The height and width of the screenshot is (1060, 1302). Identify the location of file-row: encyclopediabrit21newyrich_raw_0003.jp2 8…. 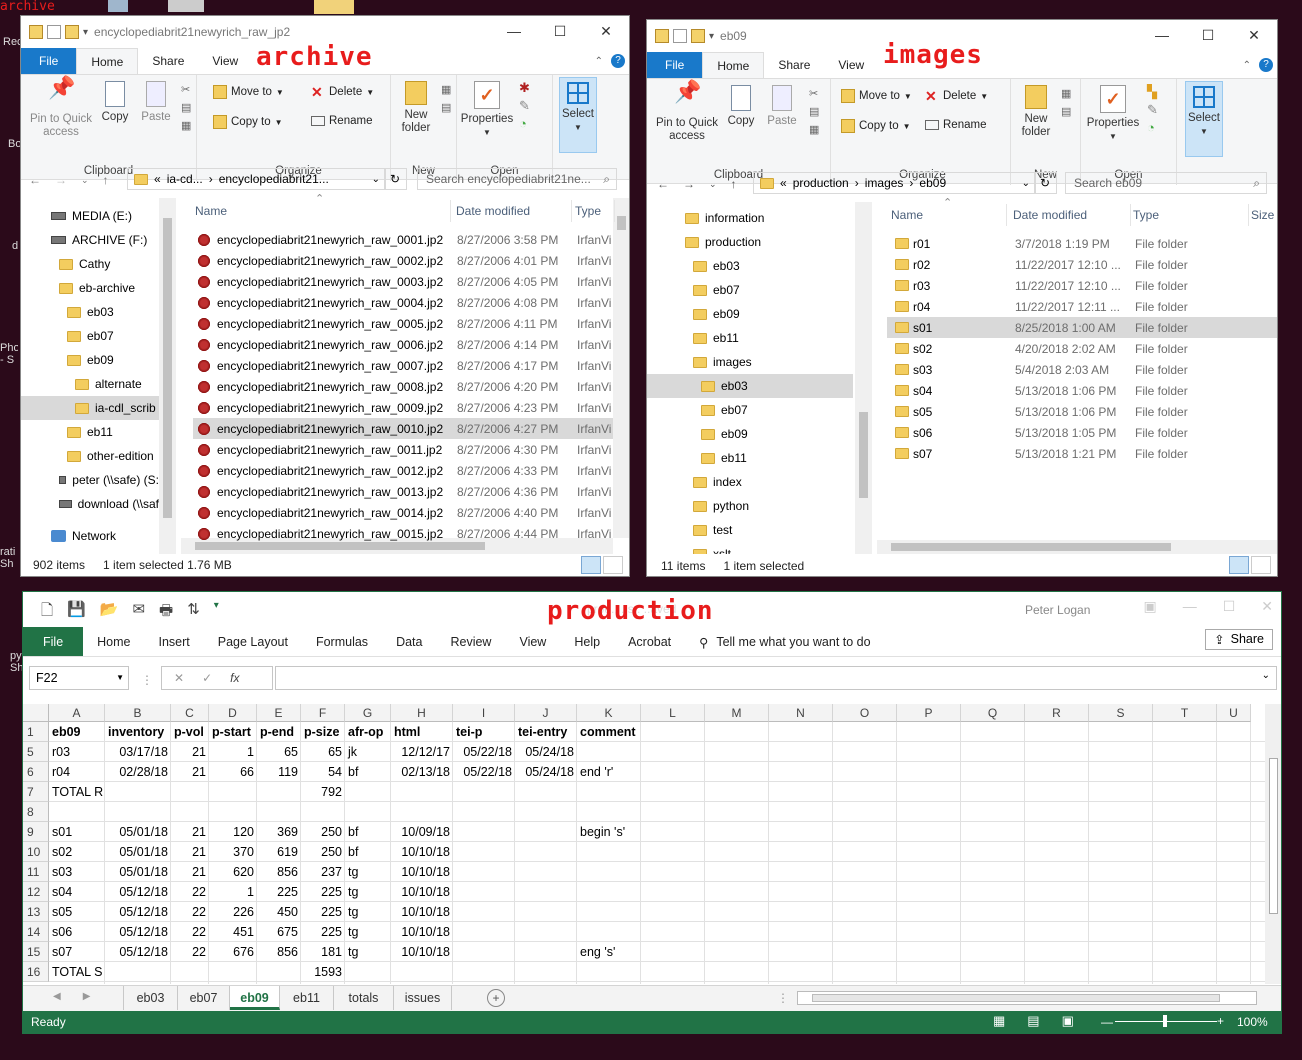
(403, 281).